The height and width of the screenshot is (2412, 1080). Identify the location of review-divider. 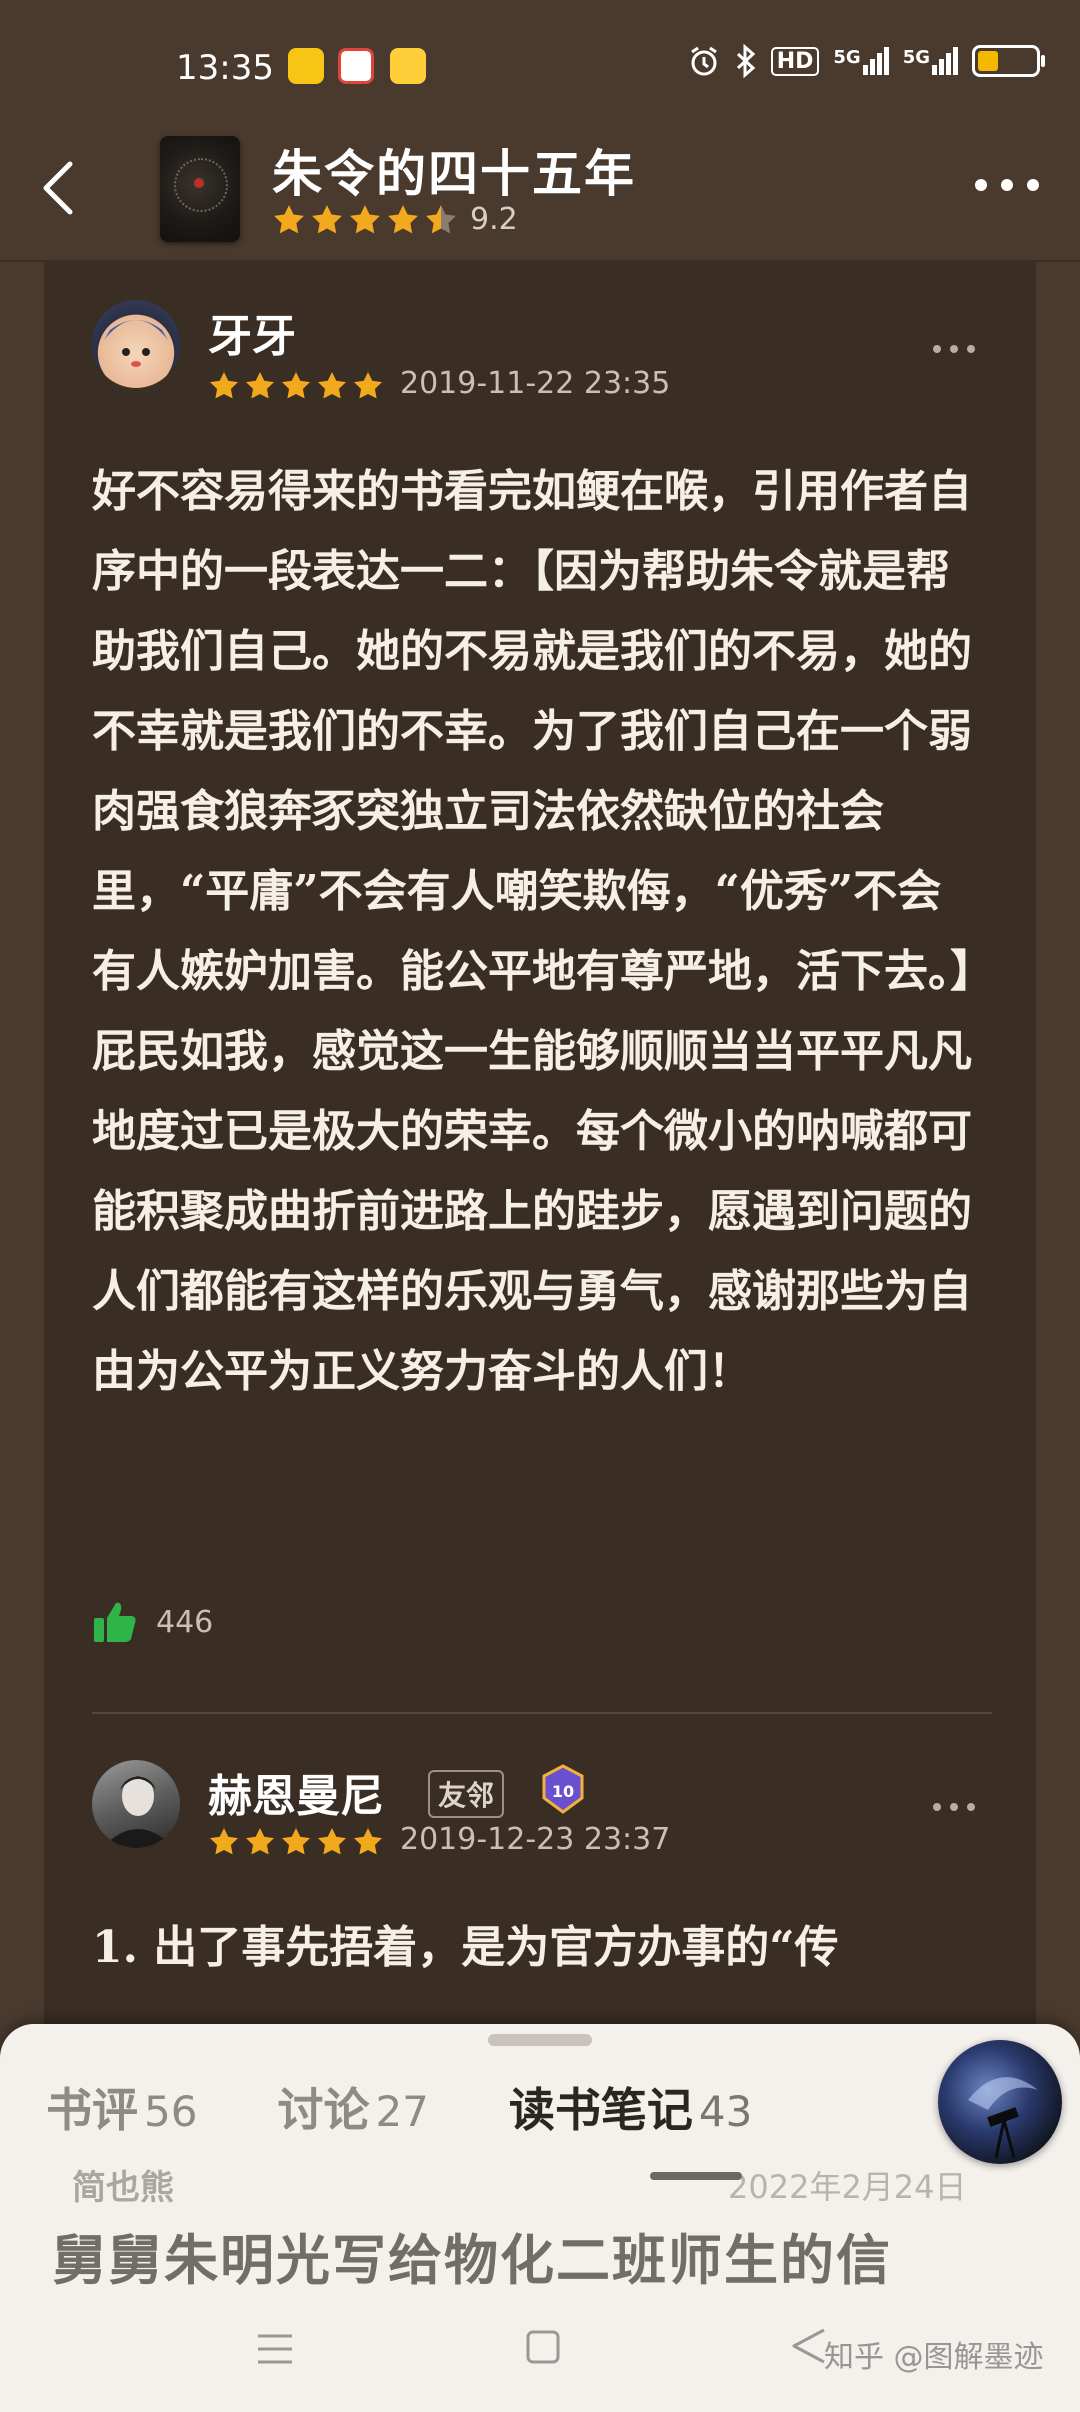
(542, 1713).